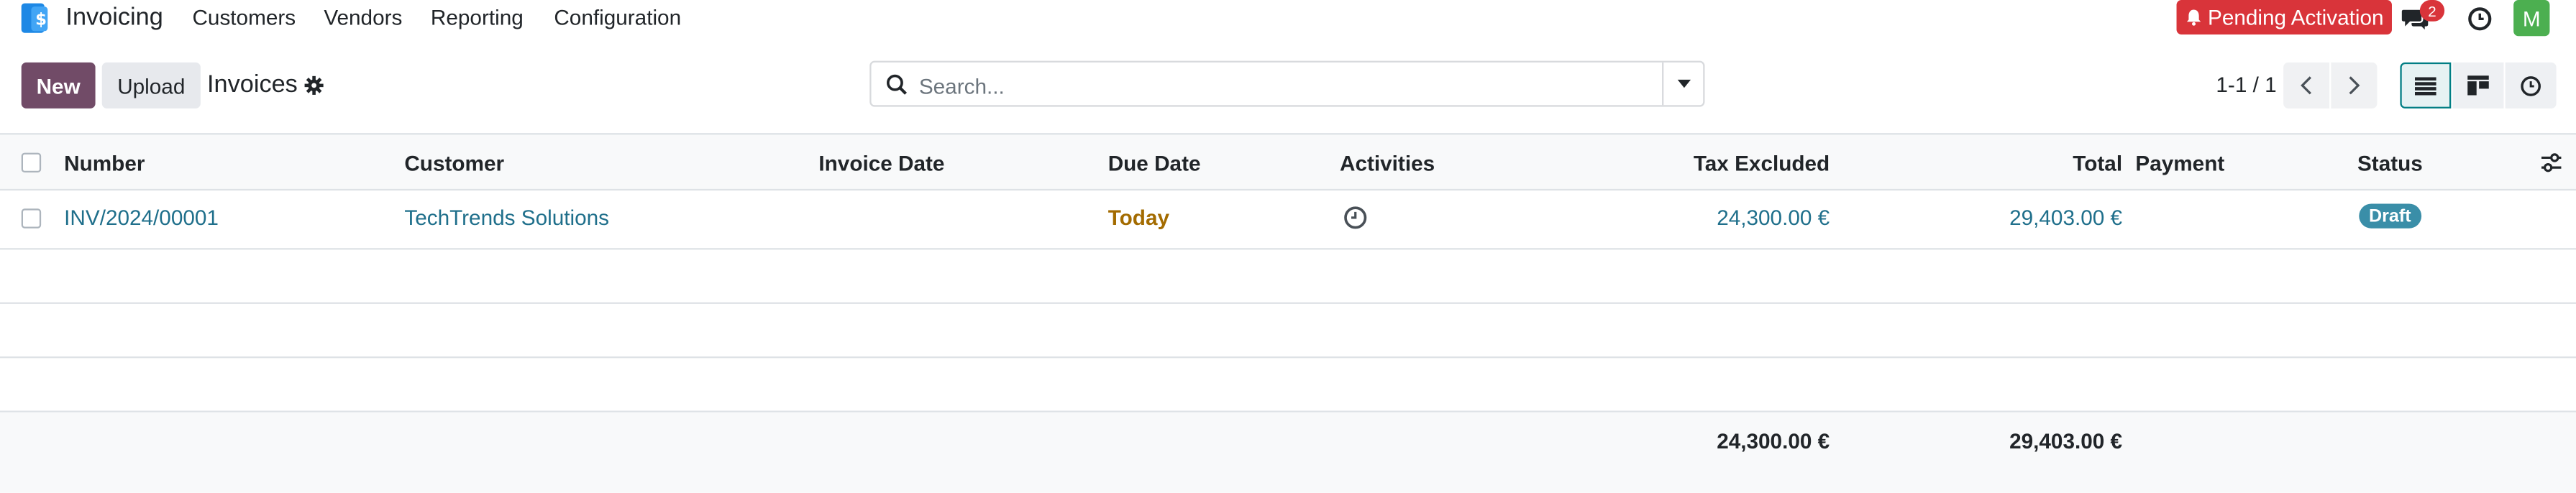 This screenshot has height=493, width=2576. I want to click on column-activities: Activities, so click(1387, 163).